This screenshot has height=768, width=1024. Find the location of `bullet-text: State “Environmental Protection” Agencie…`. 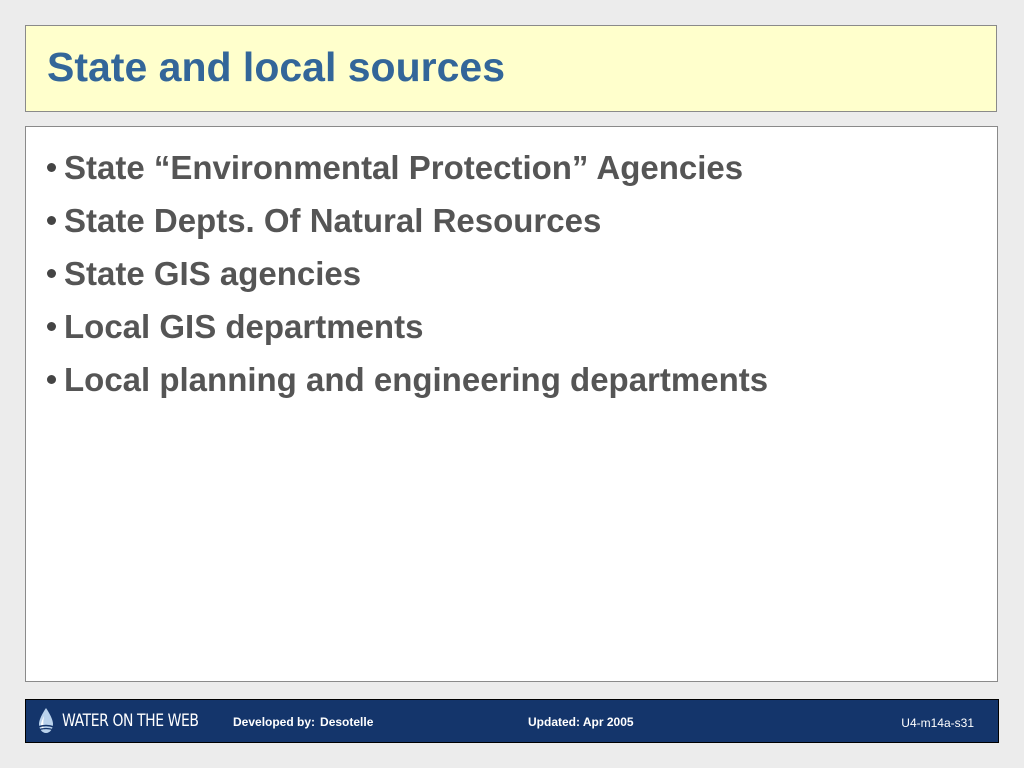

bullet-text: State “Environmental Protection” Agencie… is located at coordinates (404, 167).